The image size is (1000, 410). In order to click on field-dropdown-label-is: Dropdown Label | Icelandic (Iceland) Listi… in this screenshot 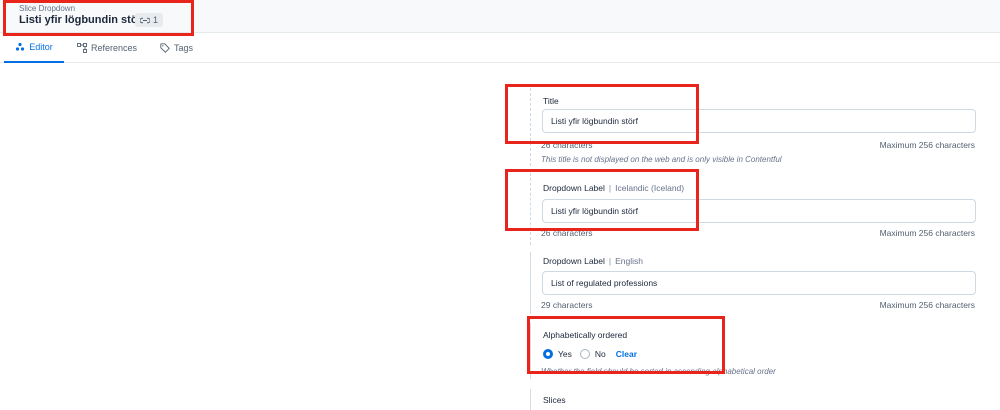, I will do `click(760, 209)`.